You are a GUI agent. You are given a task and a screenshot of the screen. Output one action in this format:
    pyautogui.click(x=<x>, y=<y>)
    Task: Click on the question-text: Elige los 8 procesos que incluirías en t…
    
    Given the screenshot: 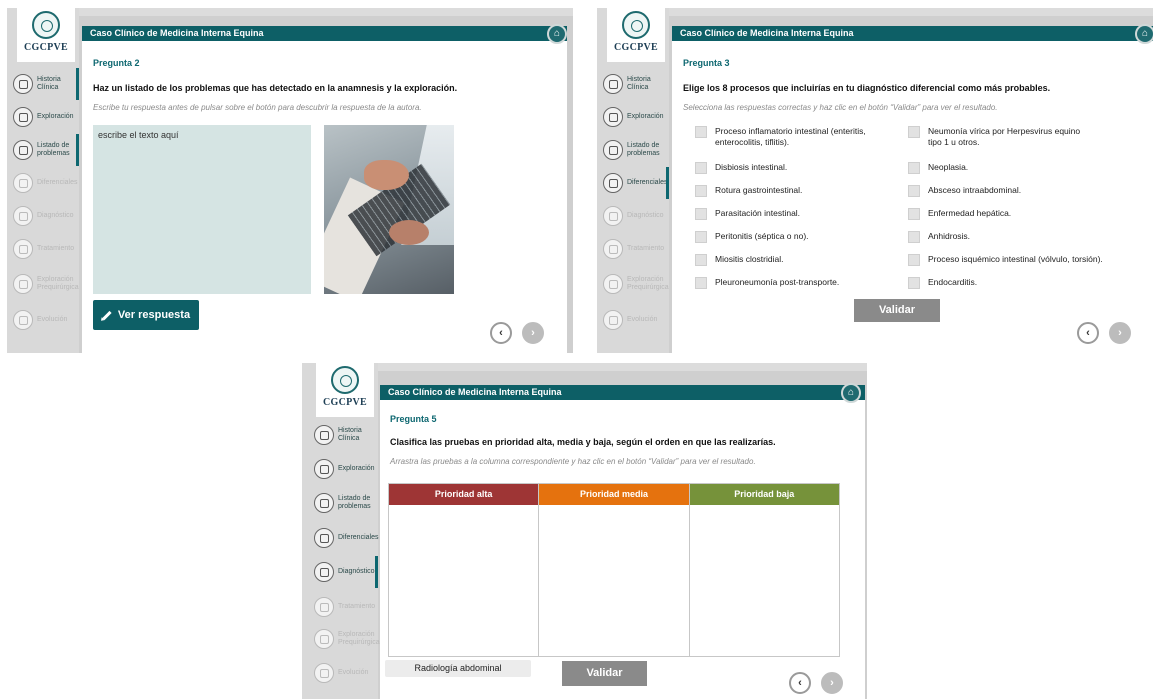 What is the action you would take?
    pyautogui.click(x=867, y=88)
    